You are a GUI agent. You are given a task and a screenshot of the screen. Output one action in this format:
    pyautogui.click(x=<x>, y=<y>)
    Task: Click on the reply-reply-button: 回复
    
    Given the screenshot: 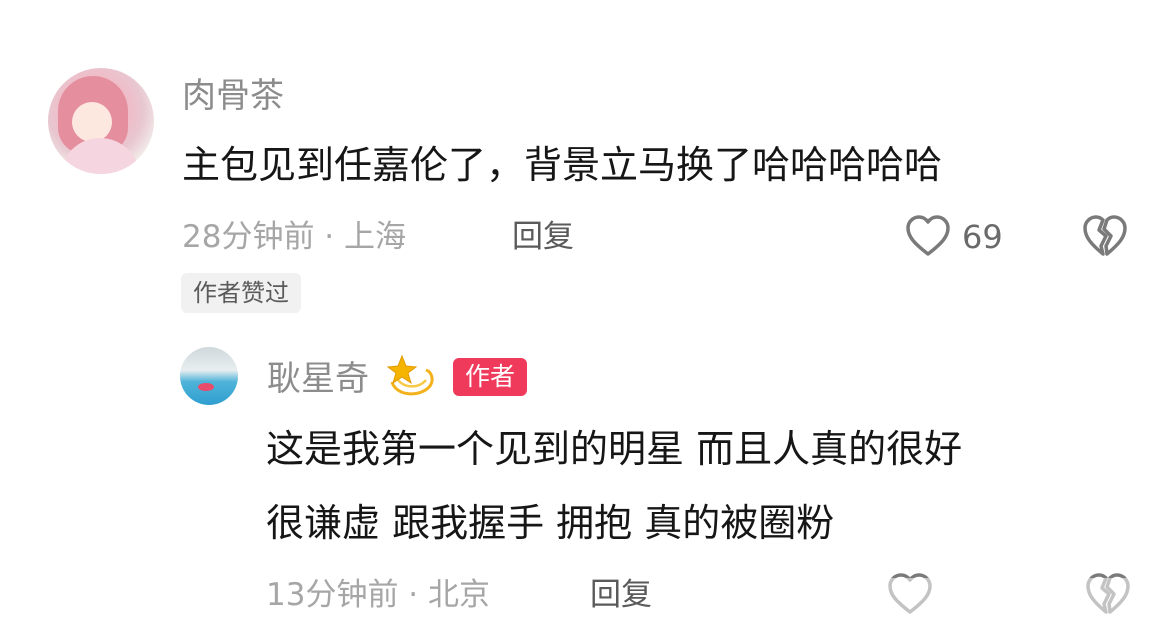 What is the action you would take?
    pyautogui.click(x=621, y=595)
    